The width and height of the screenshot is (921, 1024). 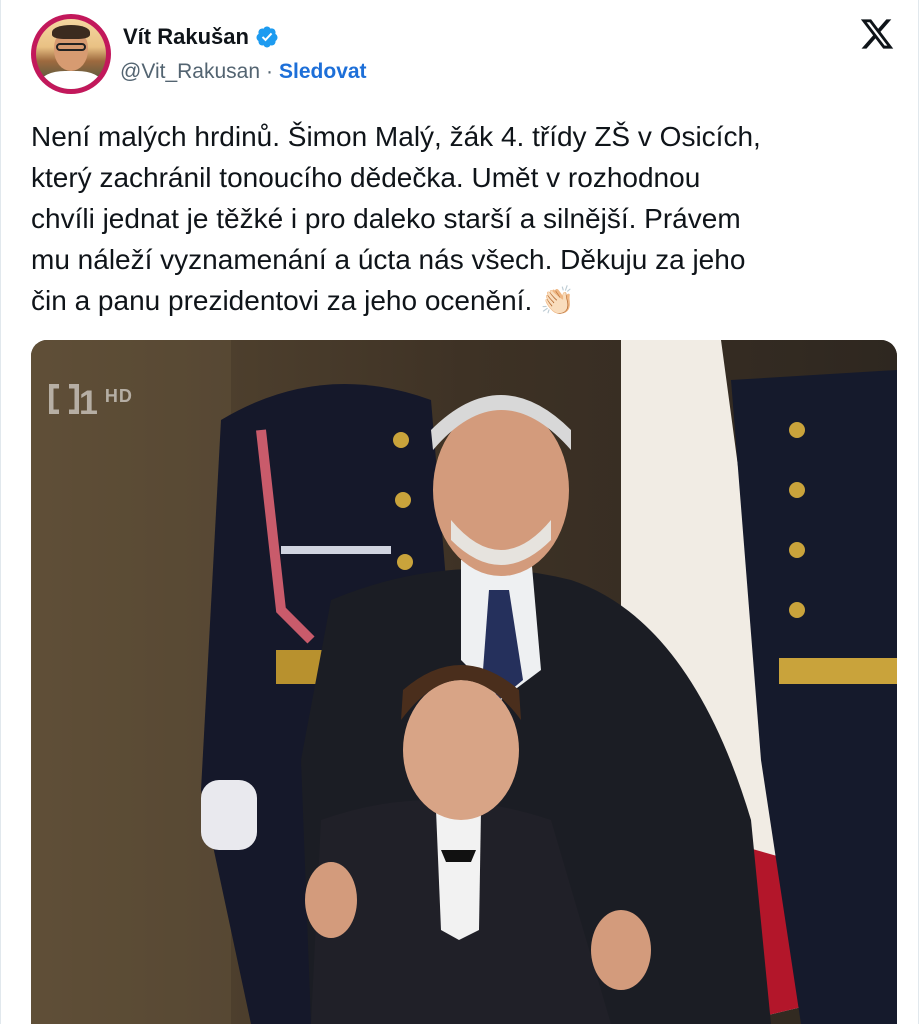 I want to click on author-name-row: Vít Rakušan, so click(x=201, y=37).